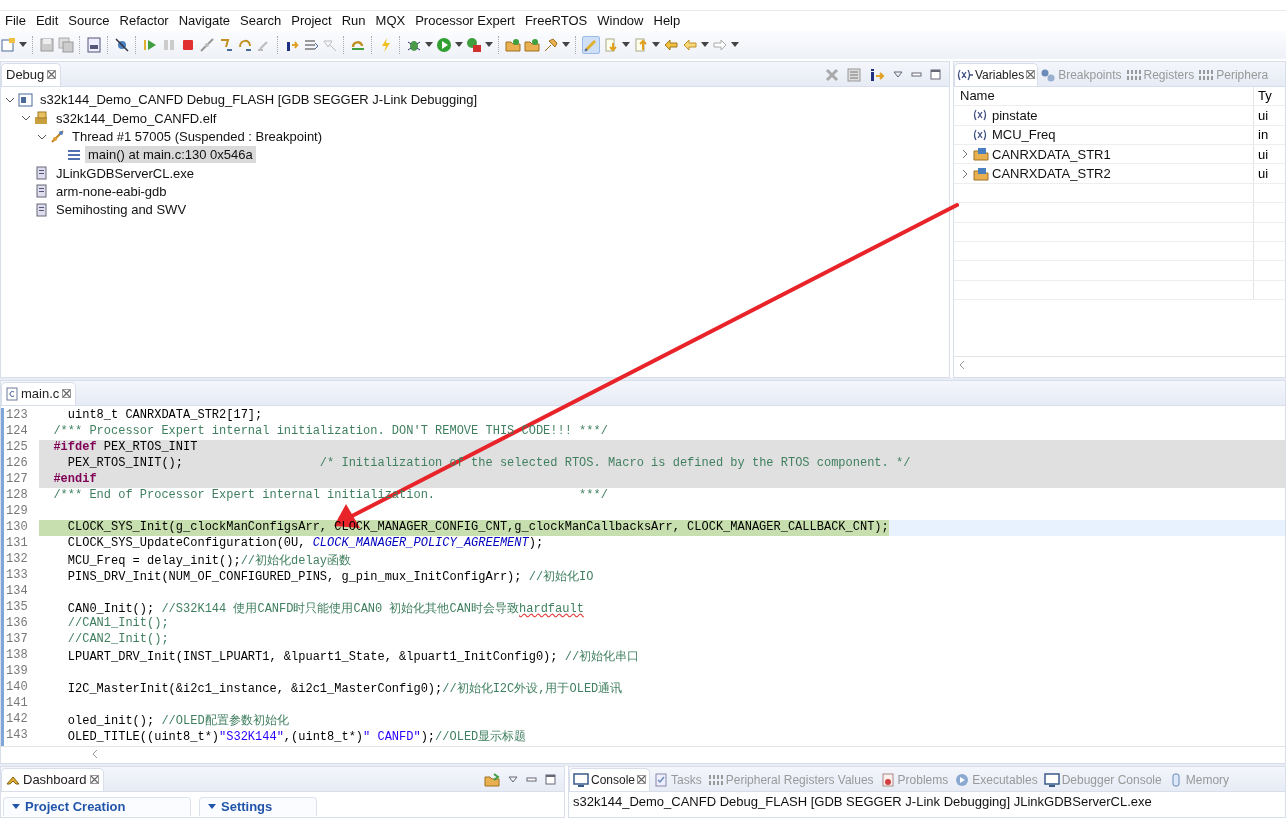 Image resolution: width=1286 pixels, height=818 pixels. I want to click on code-line: oled_init(); //OLED配置参数初始化, so click(177, 720).